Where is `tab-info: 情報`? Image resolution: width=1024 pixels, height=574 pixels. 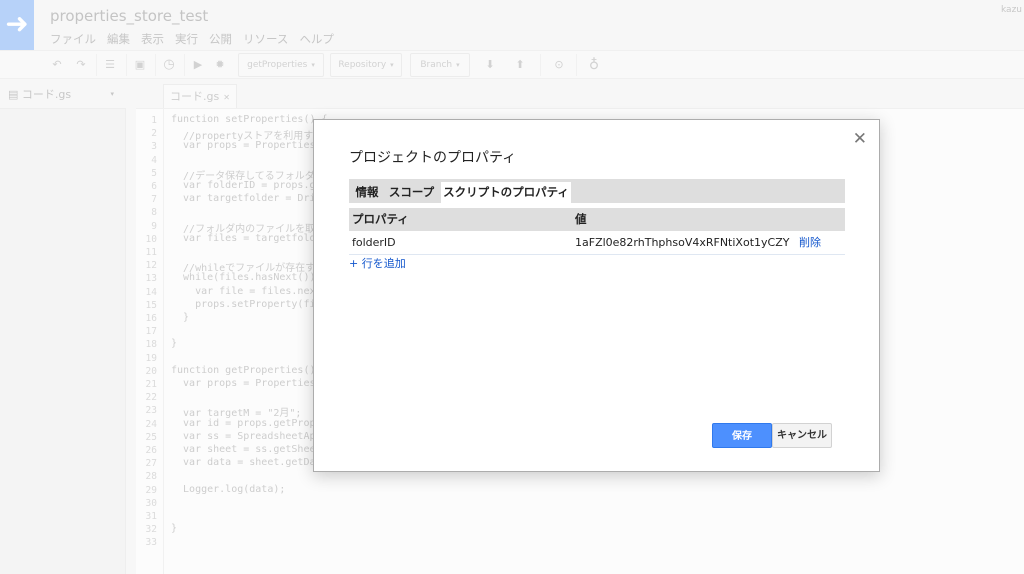
tab-info: 情報 is located at coordinates (367, 192).